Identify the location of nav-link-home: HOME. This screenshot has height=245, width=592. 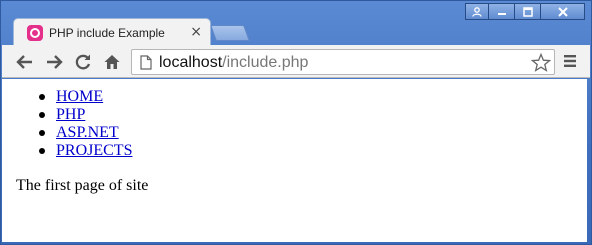
(79, 96).